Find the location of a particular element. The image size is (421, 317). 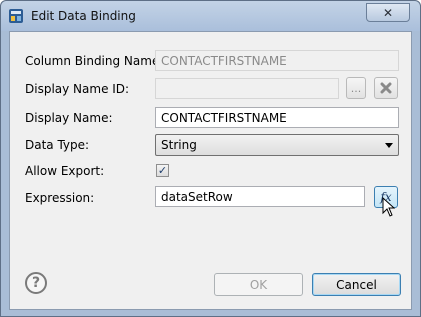

checkmark-icon: ✓ is located at coordinates (162, 170).